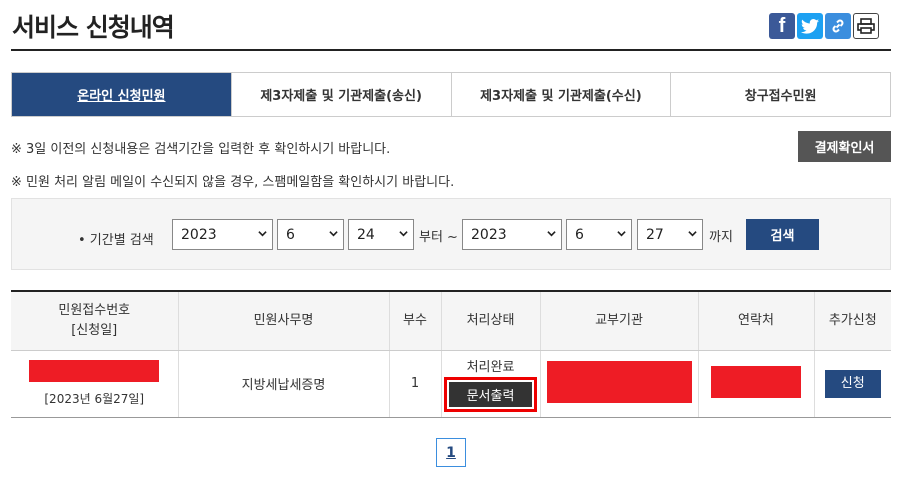  I want to click on link-icon, so click(838, 26).